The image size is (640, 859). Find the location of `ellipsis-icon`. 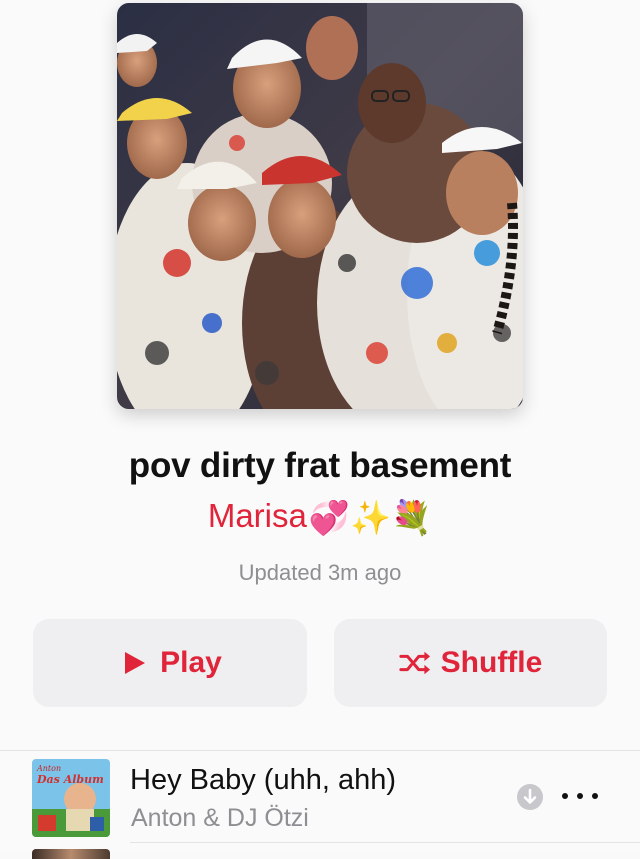

ellipsis-icon is located at coordinates (565, 796).